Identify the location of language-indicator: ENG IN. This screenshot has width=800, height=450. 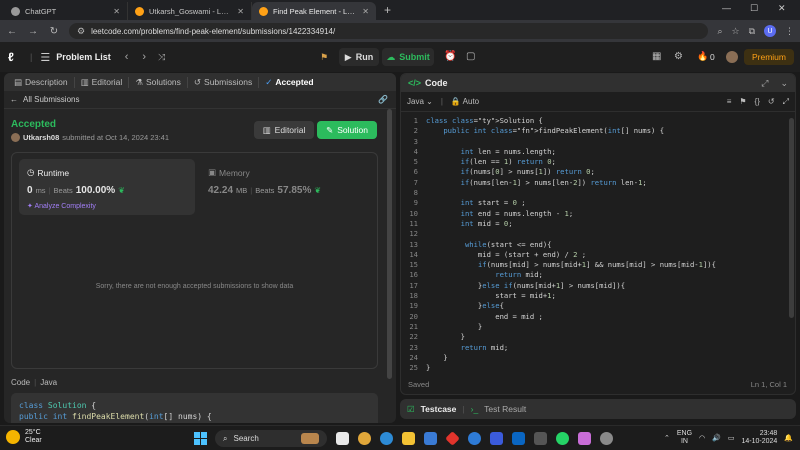
(684, 438).